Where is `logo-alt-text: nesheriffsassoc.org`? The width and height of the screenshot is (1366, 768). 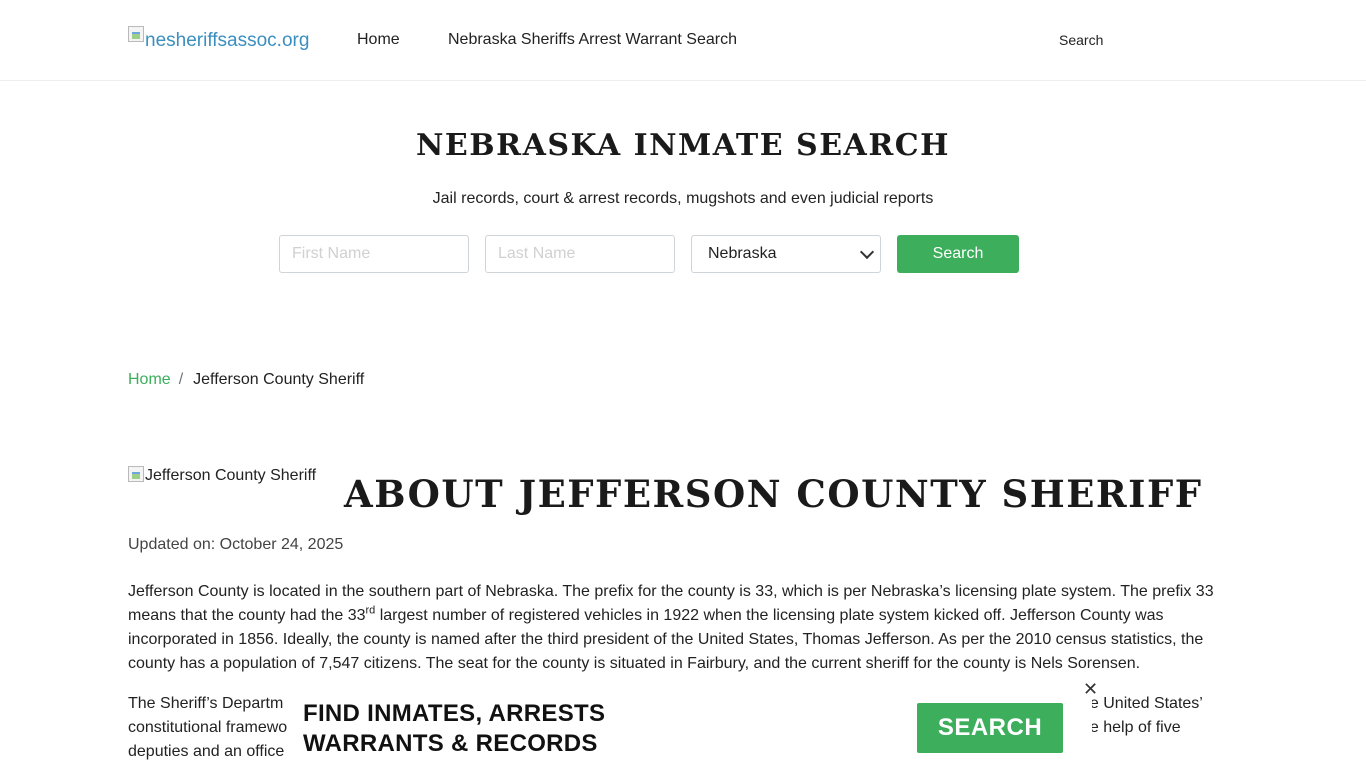
logo-alt-text: nesheriffsassoc.org is located at coordinates (227, 40).